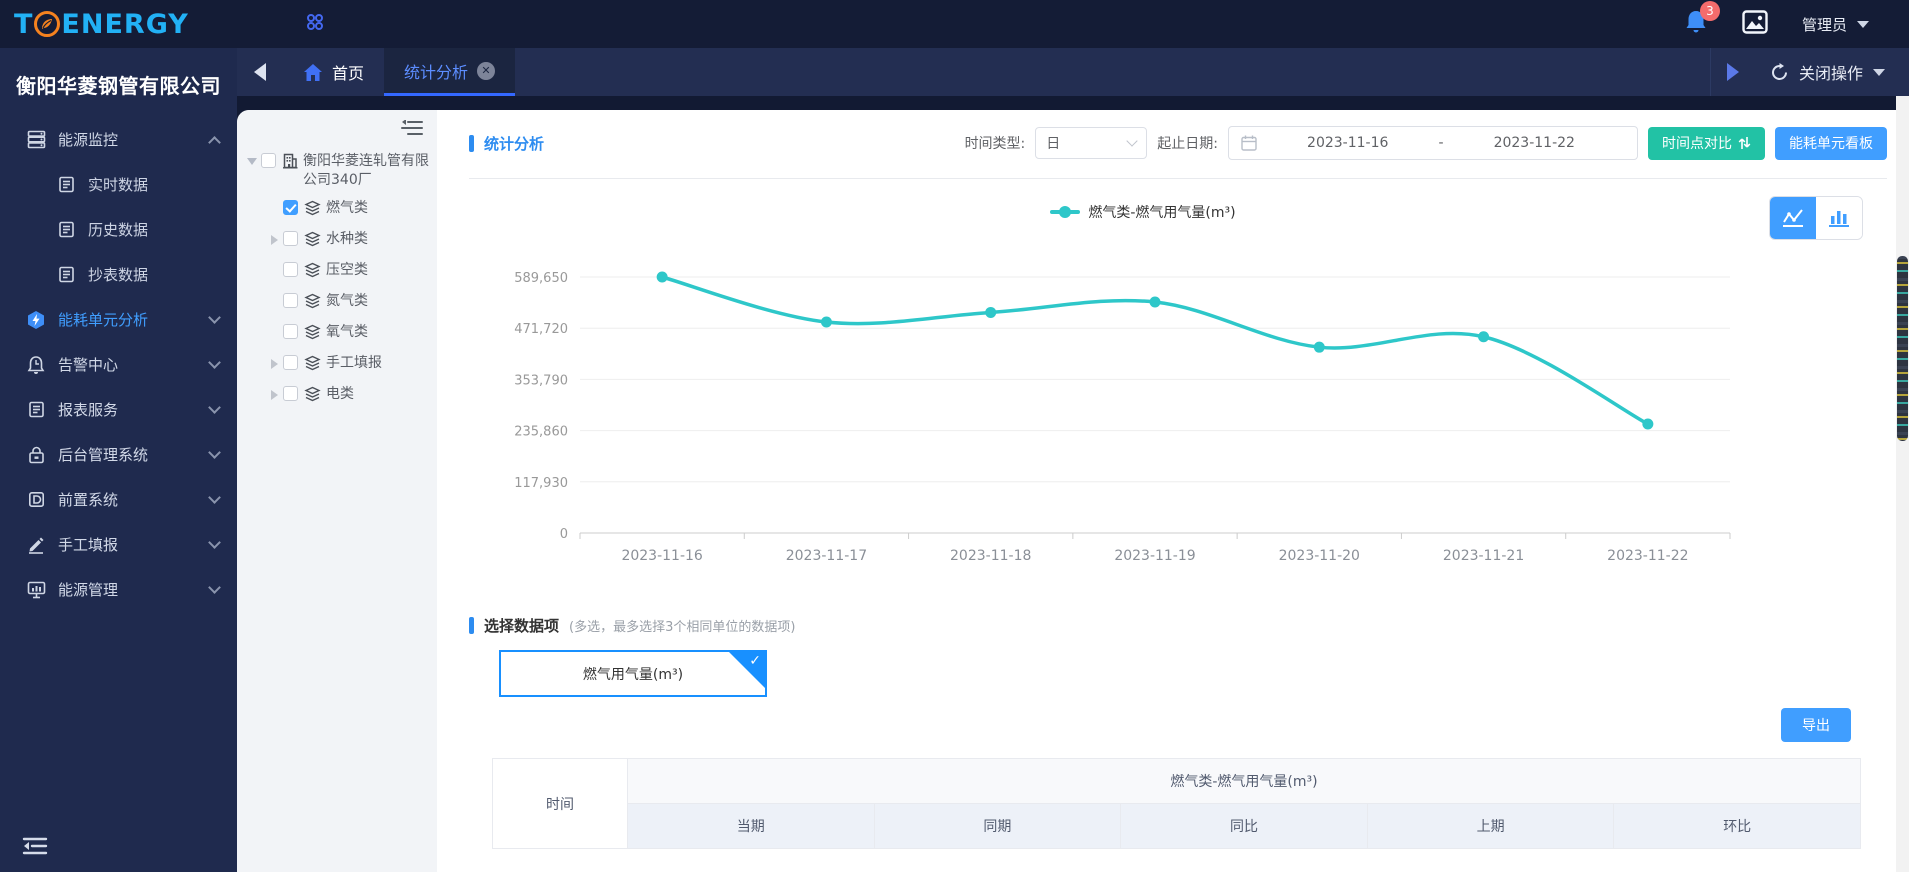 This screenshot has height=872, width=1909. Describe the element at coordinates (995, 144) in the screenshot. I see `time-type-label: 时间类型:` at that location.